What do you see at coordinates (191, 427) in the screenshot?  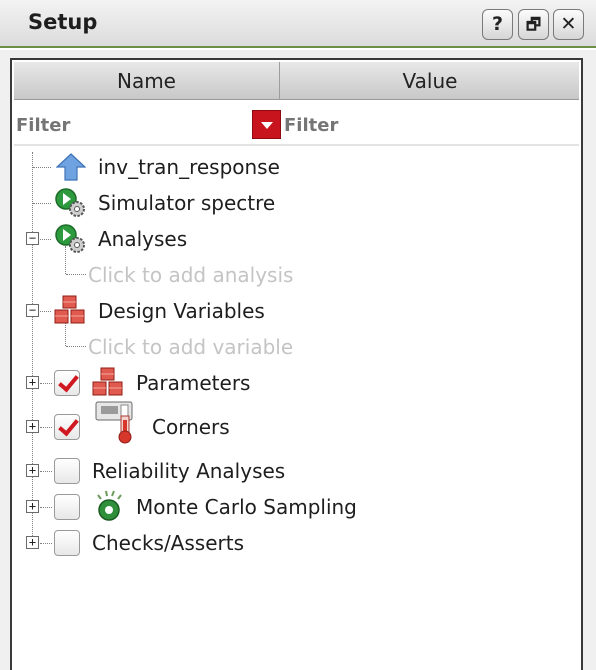 I see `tree-label: Corners` at bounding box center [191, 427].